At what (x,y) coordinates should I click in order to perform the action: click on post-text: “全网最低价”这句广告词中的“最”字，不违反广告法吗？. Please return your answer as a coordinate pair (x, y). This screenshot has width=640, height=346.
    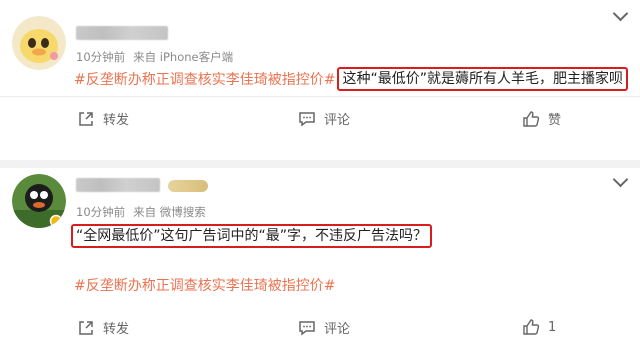
    Looking at the image, I should click on (252, 236).